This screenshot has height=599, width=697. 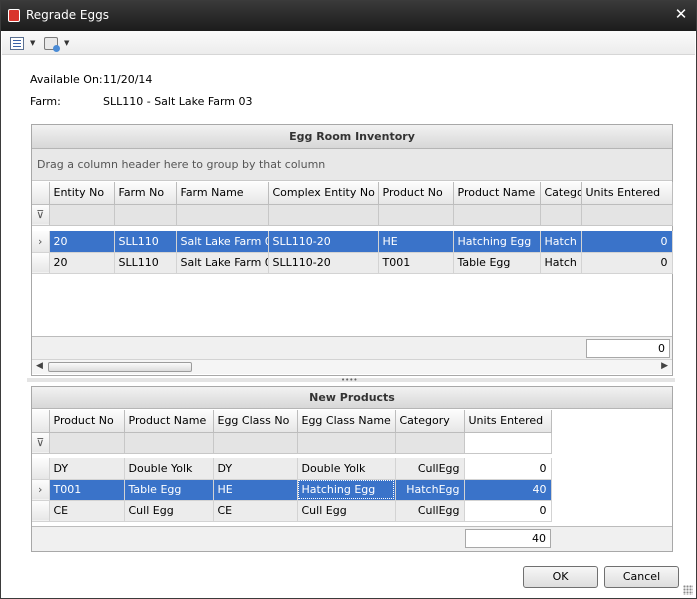 What do you see at coordinates (22, 43) in the screenshot?
I see `view-menu-button: ▼` at bounding box center [22, 43].